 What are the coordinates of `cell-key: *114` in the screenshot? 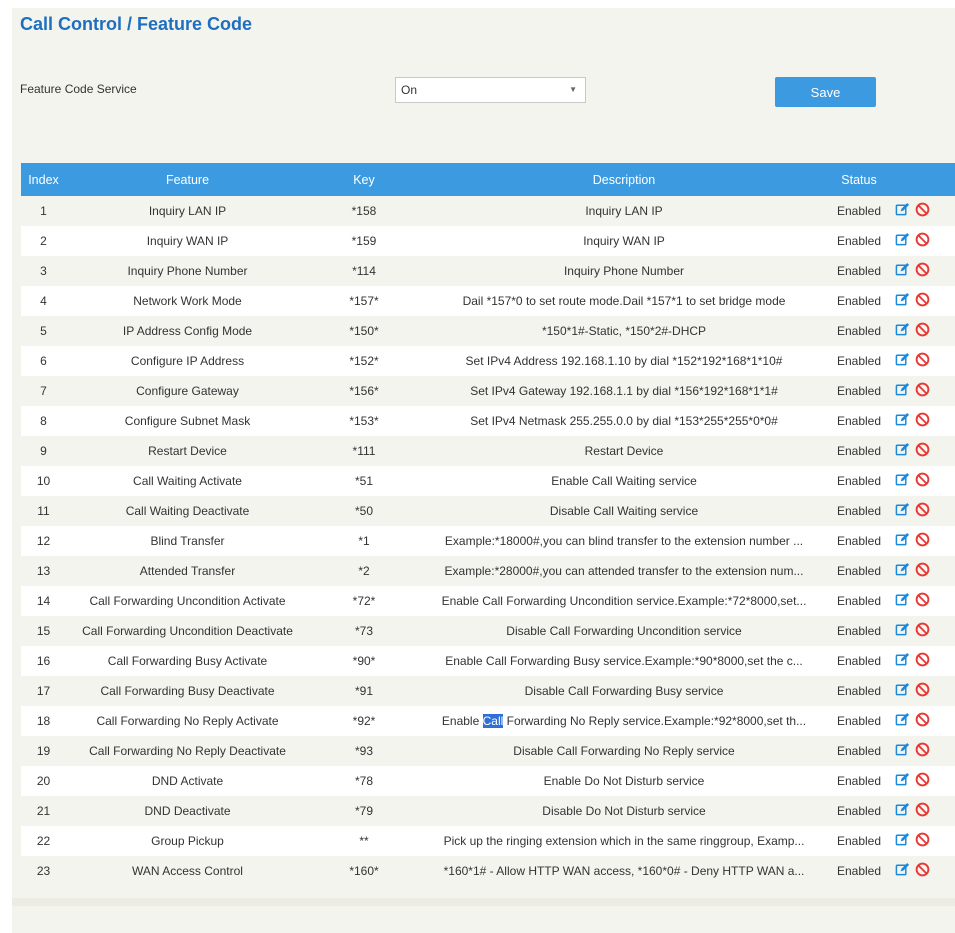 It's located at (364, 271).